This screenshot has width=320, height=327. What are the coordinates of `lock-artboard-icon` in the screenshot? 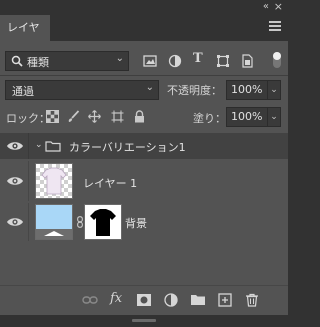 It's located at (117, 116).